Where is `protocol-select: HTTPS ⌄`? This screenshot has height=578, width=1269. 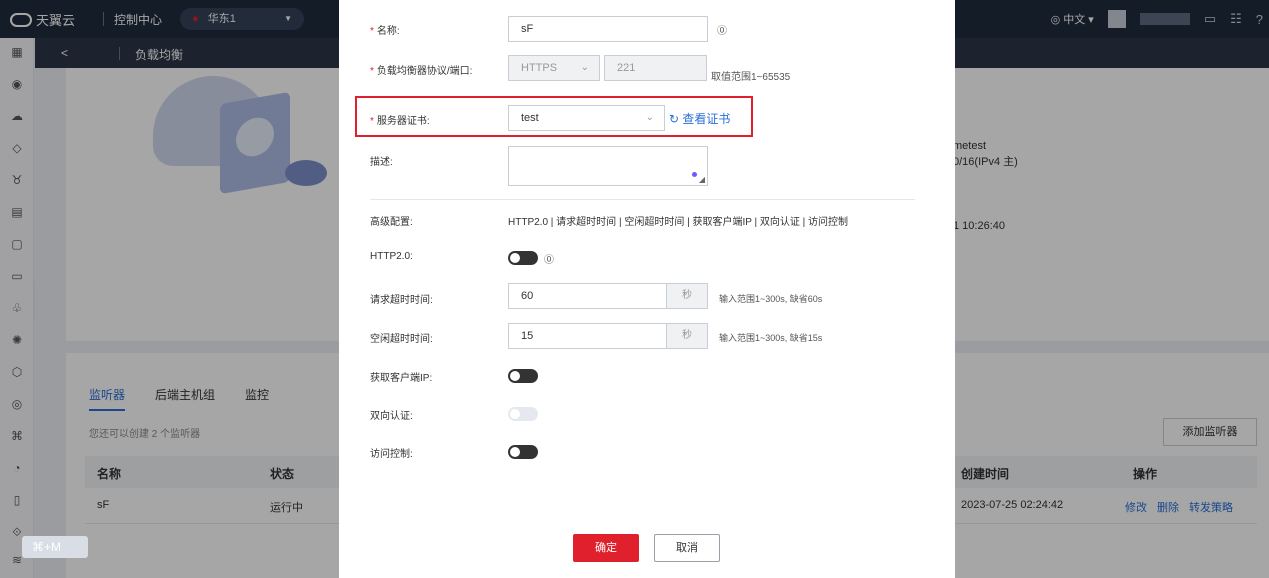
protocol-select: HTTPS ⌄ is located at coordinates (554, 68).